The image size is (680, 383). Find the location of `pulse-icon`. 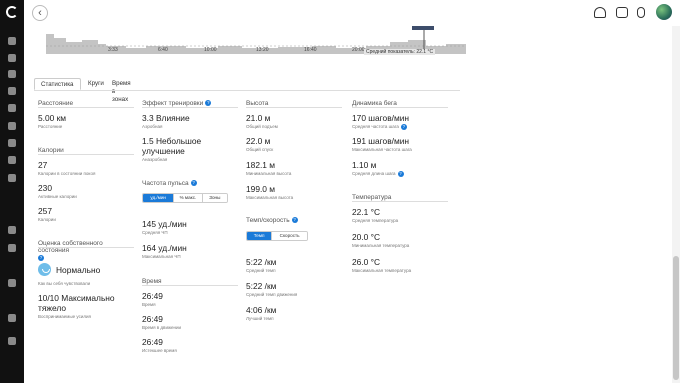

pulse-icon is located at coordinates (12, 178).